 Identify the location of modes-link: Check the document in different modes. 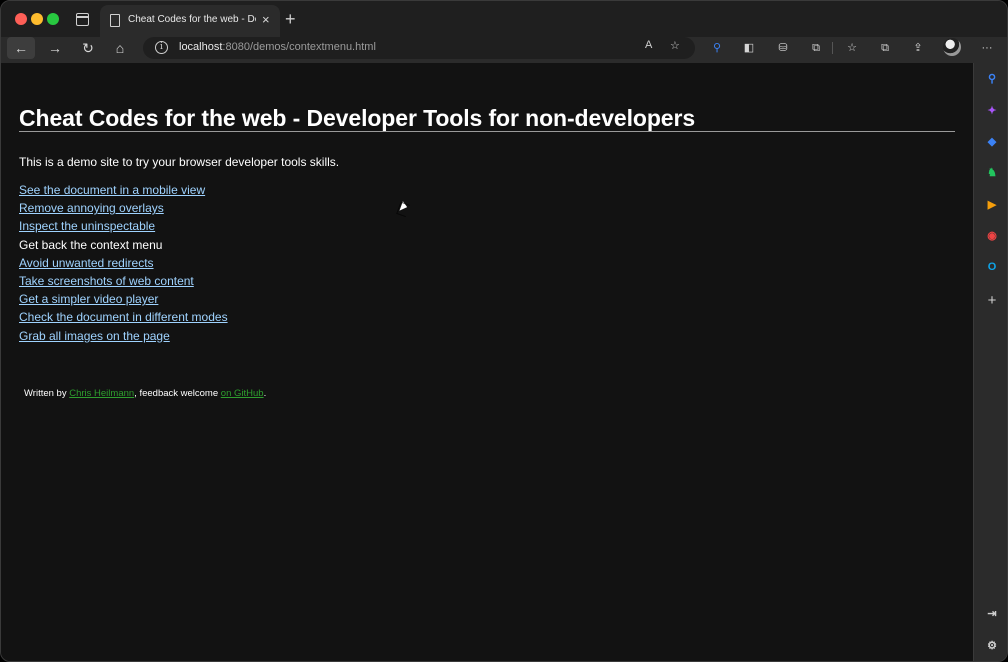
(123, 317).